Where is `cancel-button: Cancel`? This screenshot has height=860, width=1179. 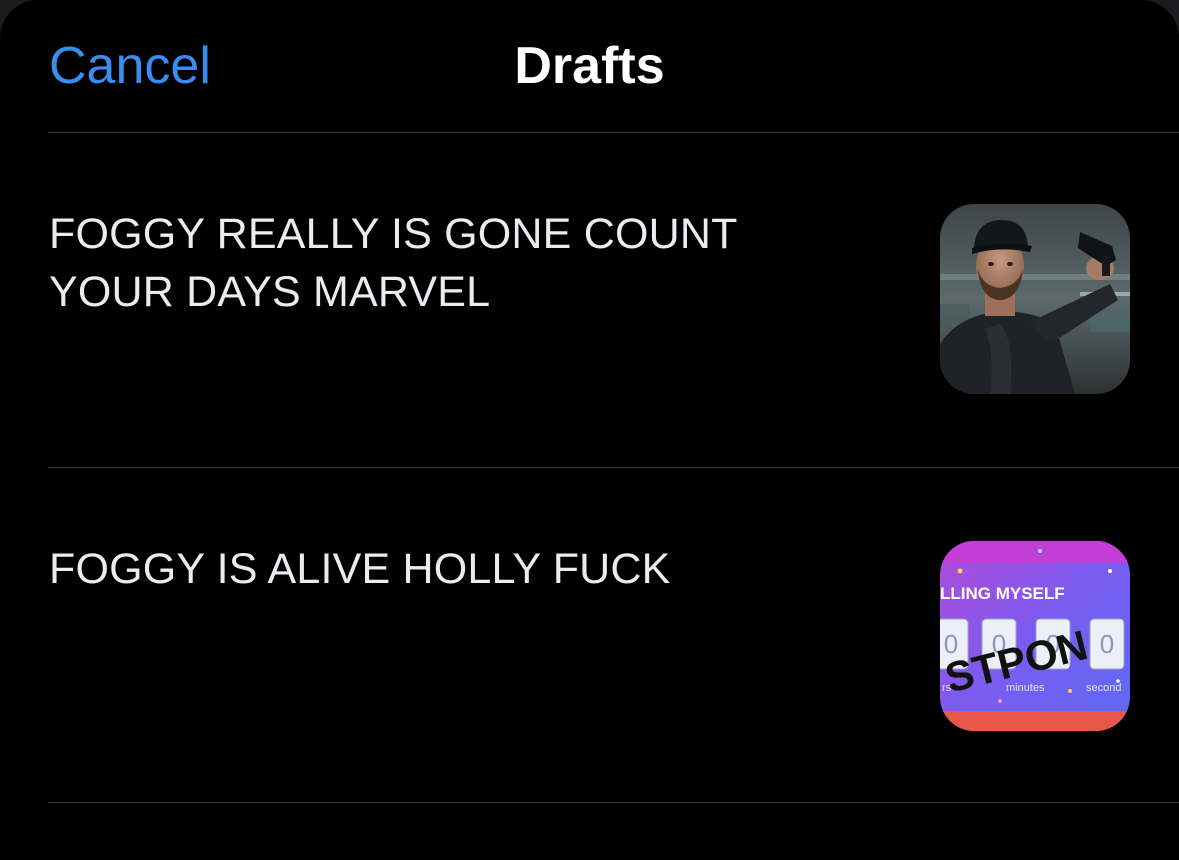
cancel-button: Cancel is located at coordinates (130, 66).